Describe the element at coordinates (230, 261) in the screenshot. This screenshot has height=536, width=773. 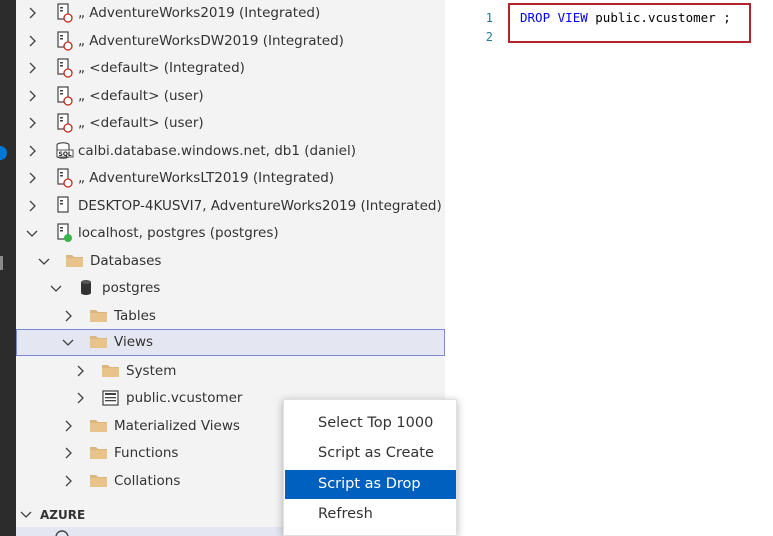
I see `tree-item-databases: Databases` at that location.